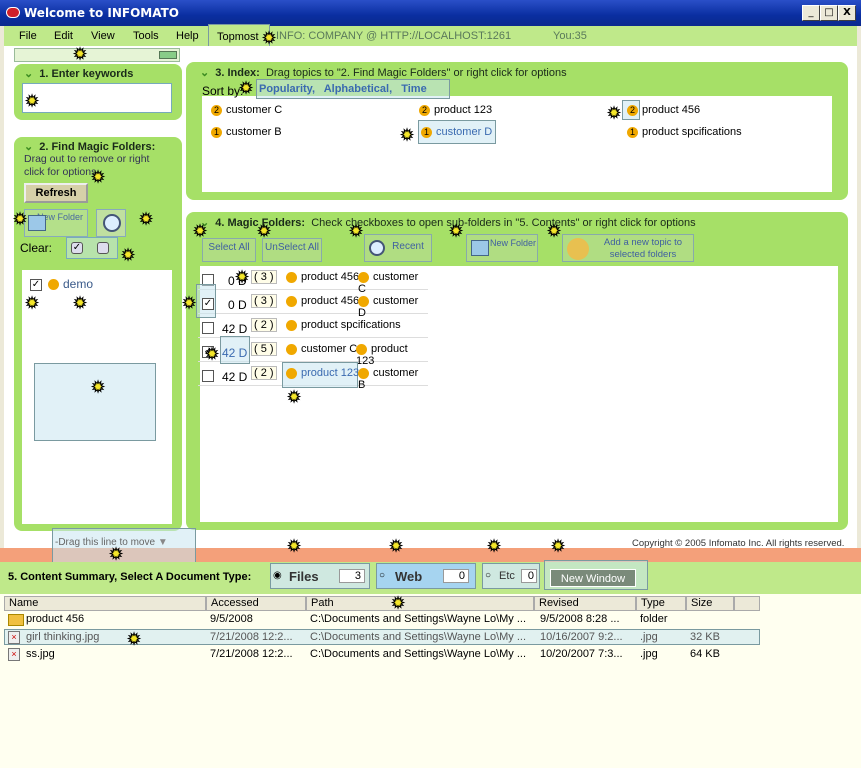 The height and width of the screenshot is (768, 861). I want to click on triangle-down-icon: ▼, so click(162, 542).